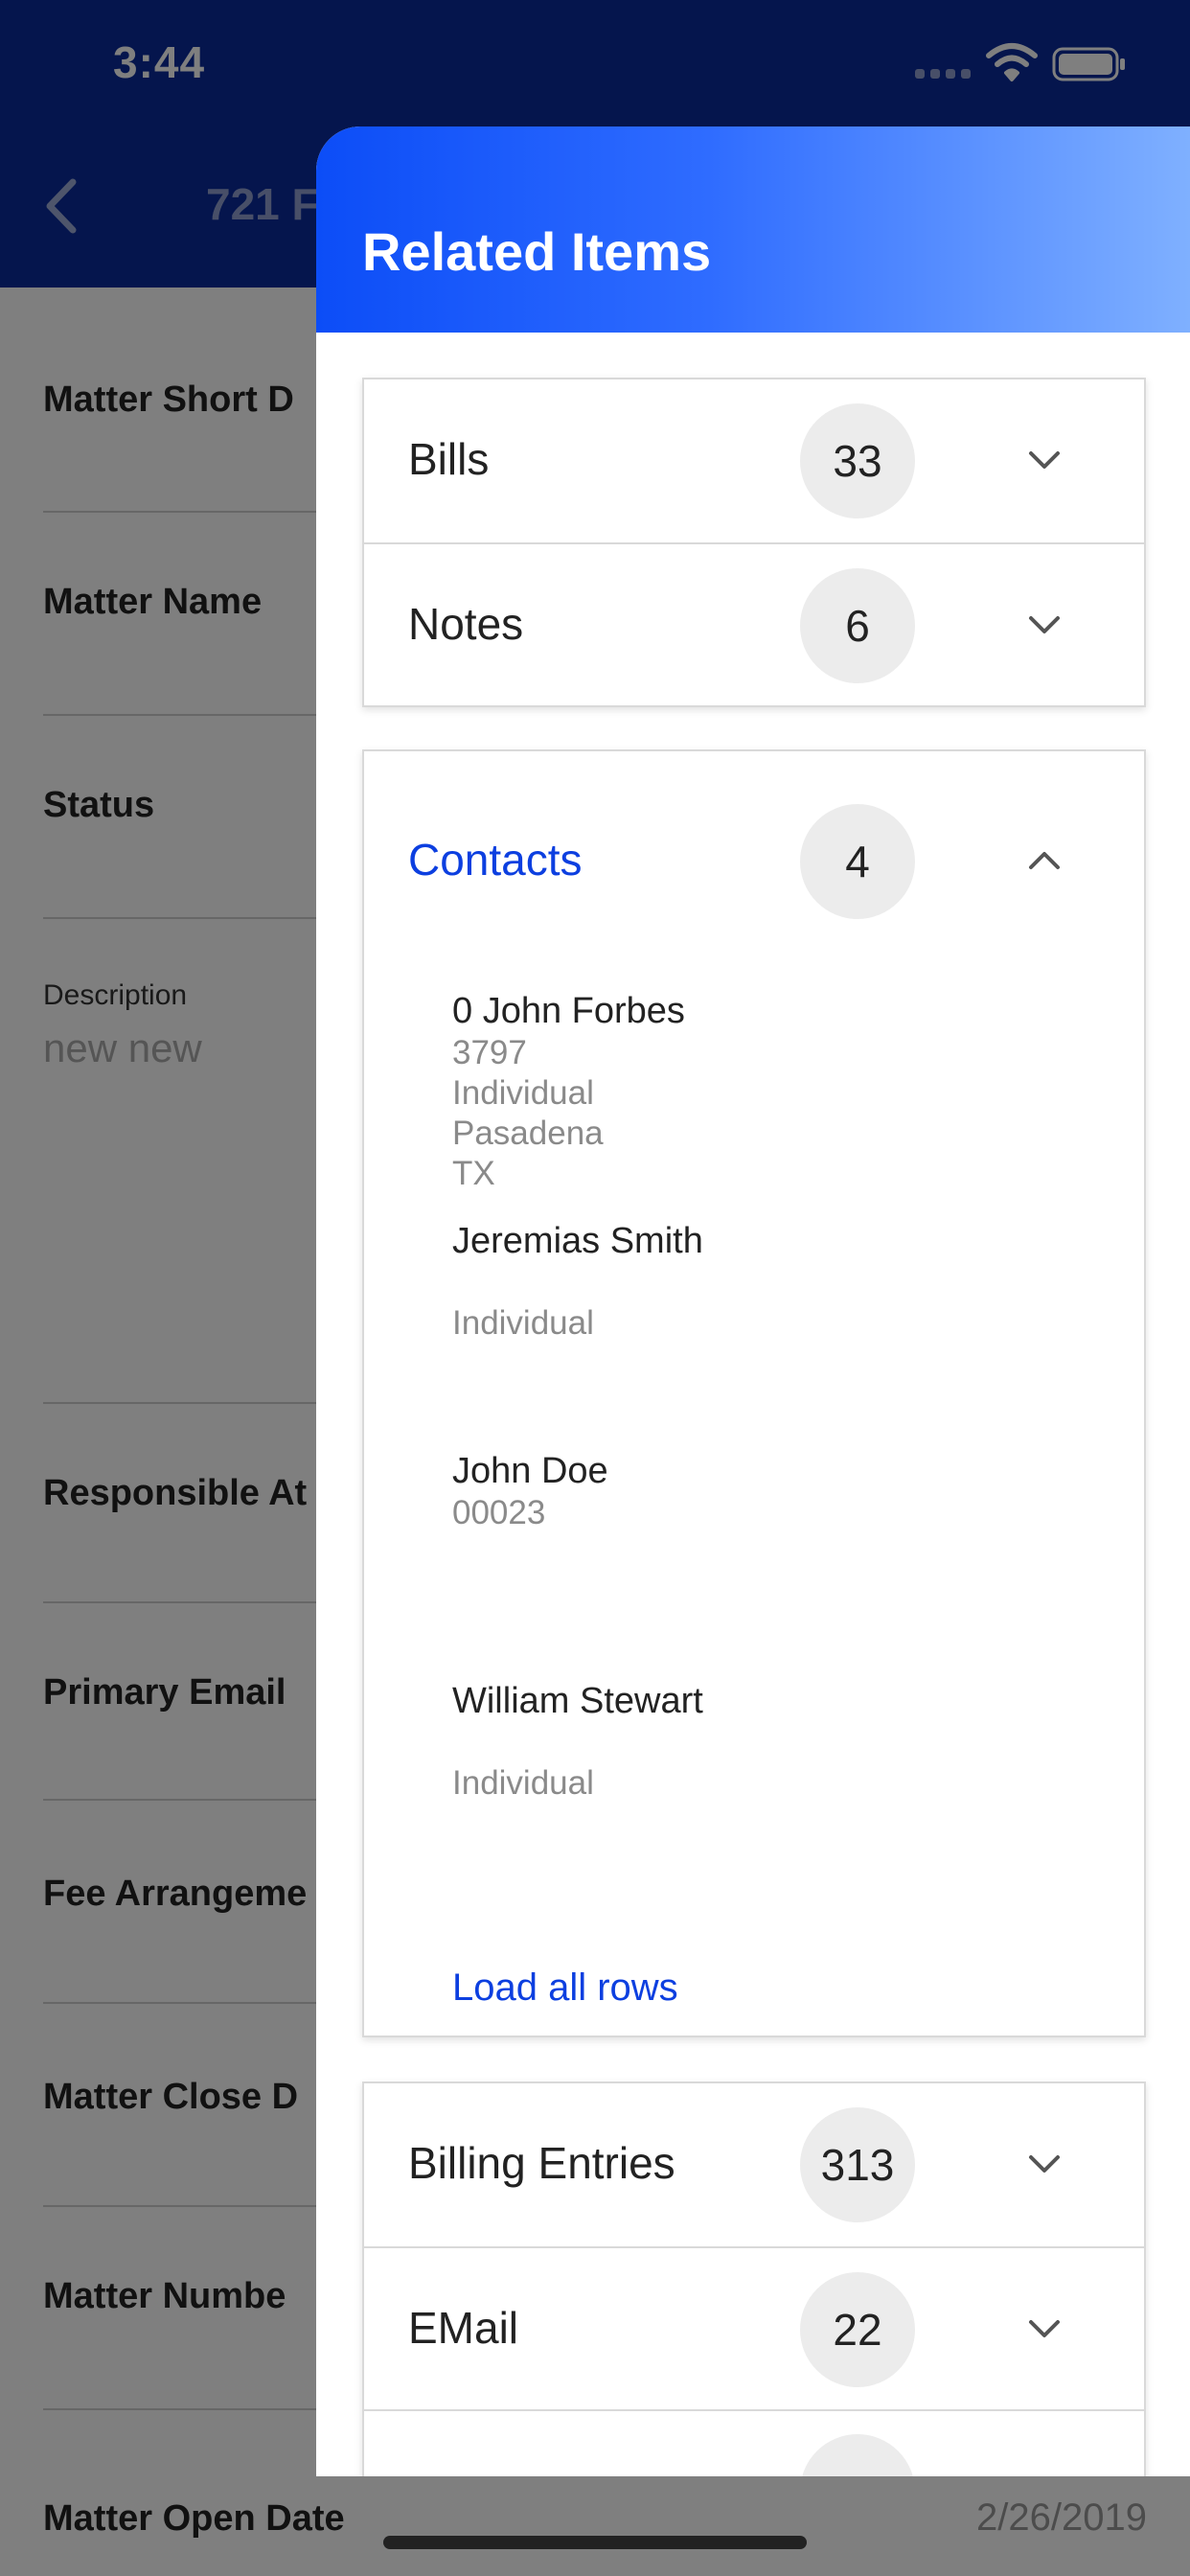 The height and width of the screenshot is (2576, 1190). What do you see at coordinates (577, 1241) in the screenshot?
I see `contact-name: Jeremias Smith` at bounding box center [577, 1241].